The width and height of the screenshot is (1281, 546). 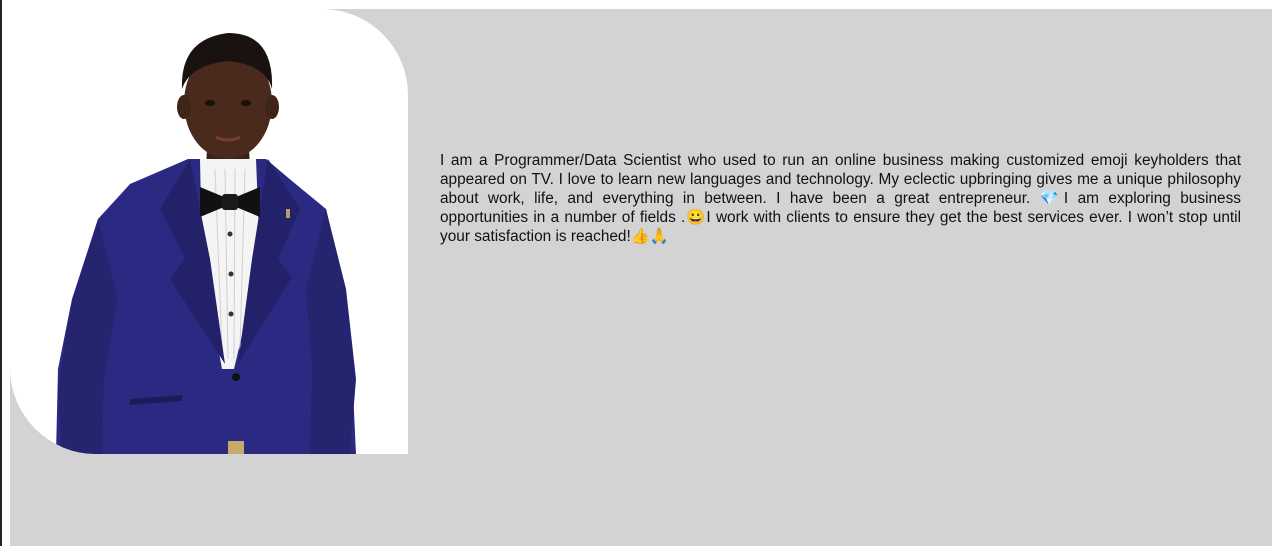 What do you see at coordinates (1, 273) in the screenshot?
I see `page-left-border` at bounding box center [1, 273].